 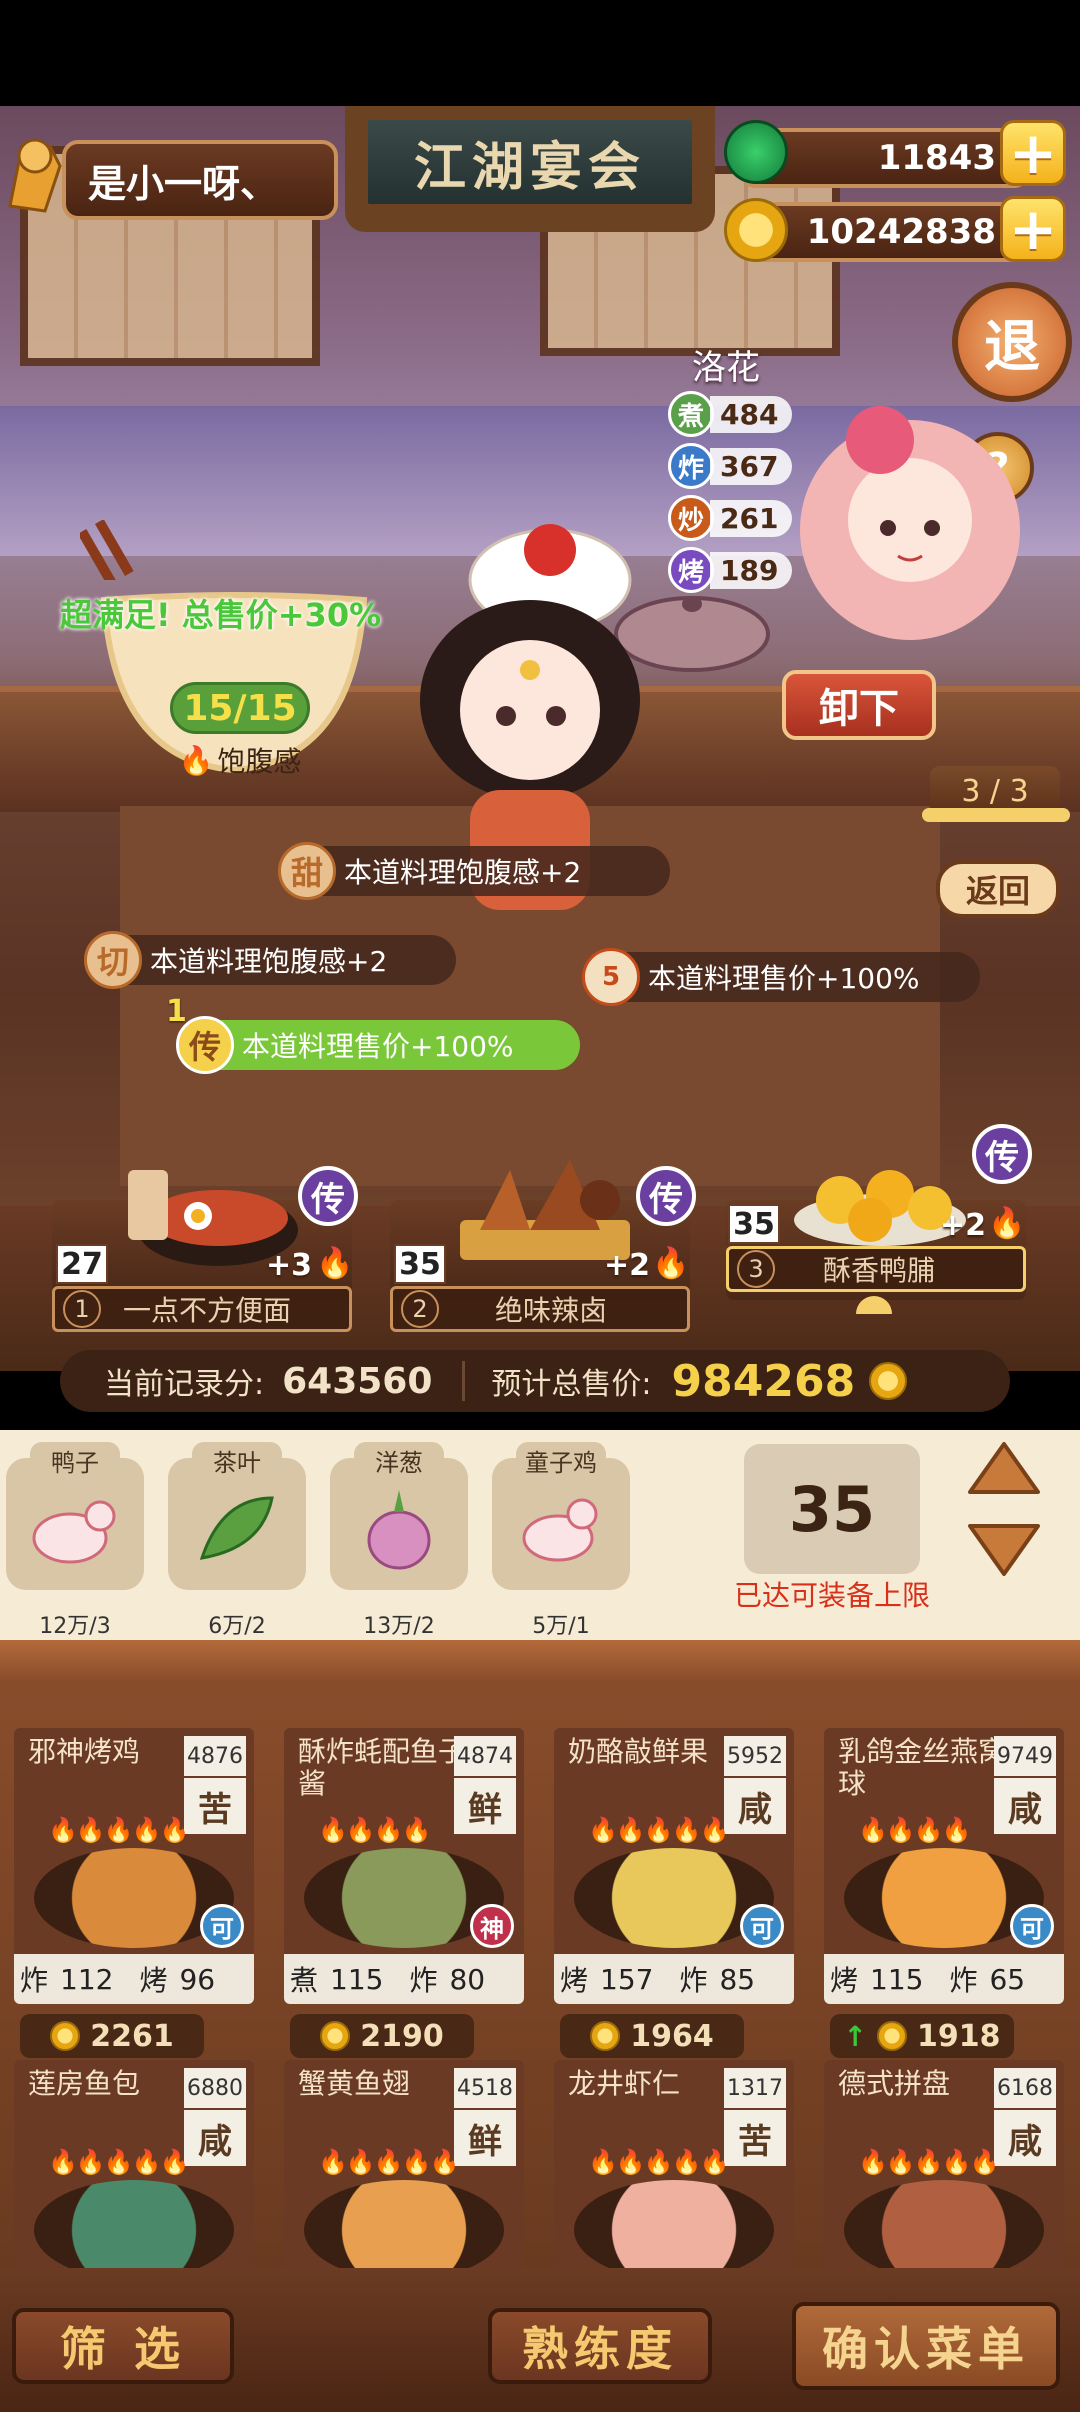 I want to click on recipe-score: 4876, so click(x=215, y=1756).